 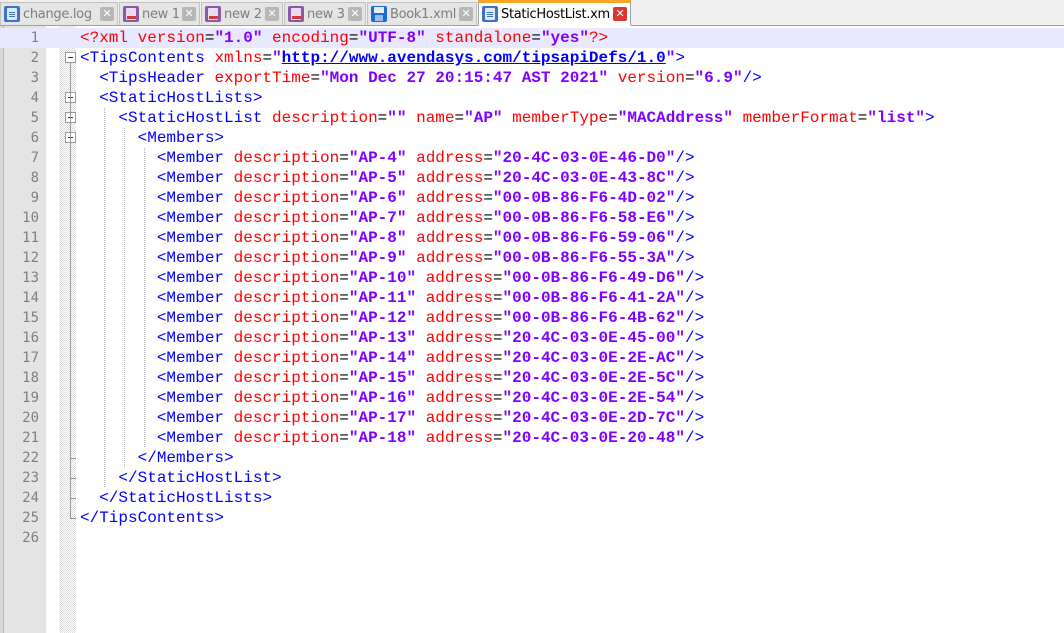 What do you see at coordinates (70, 291) in the screenshot?
I see `fold-tree-line` at bounding box center [70, 291].